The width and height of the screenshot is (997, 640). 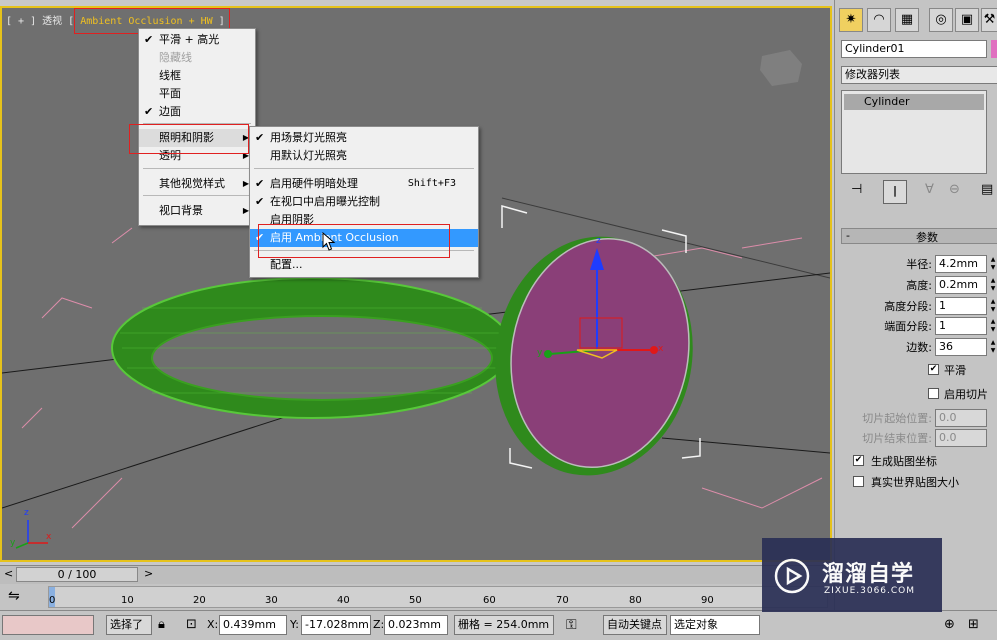 What do you see at coordinates (919, 75) in the screenshot?
I see `modifier-list-dropdown: 修改器列表` at bounding box center [919, 75].